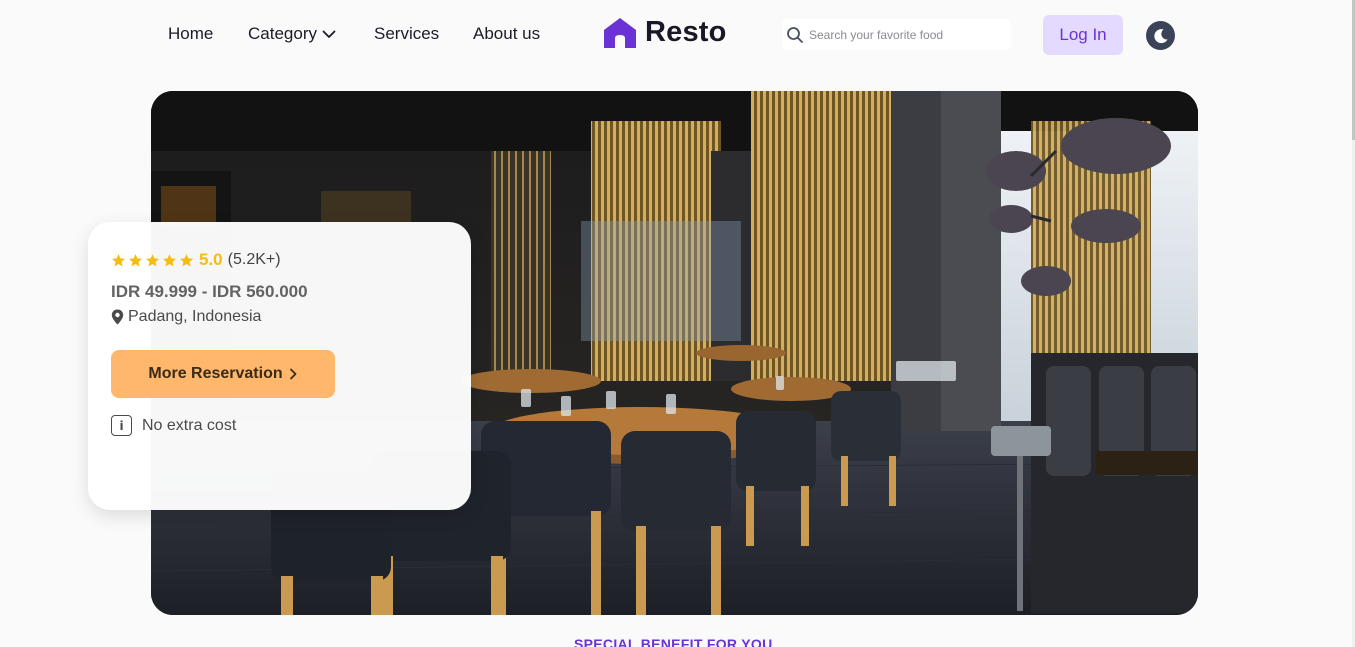 The width and height of the screenshot is (1355, 647). Describe the element at coordinates (906, 34) in the screenshot. I see `search-input` at that location.